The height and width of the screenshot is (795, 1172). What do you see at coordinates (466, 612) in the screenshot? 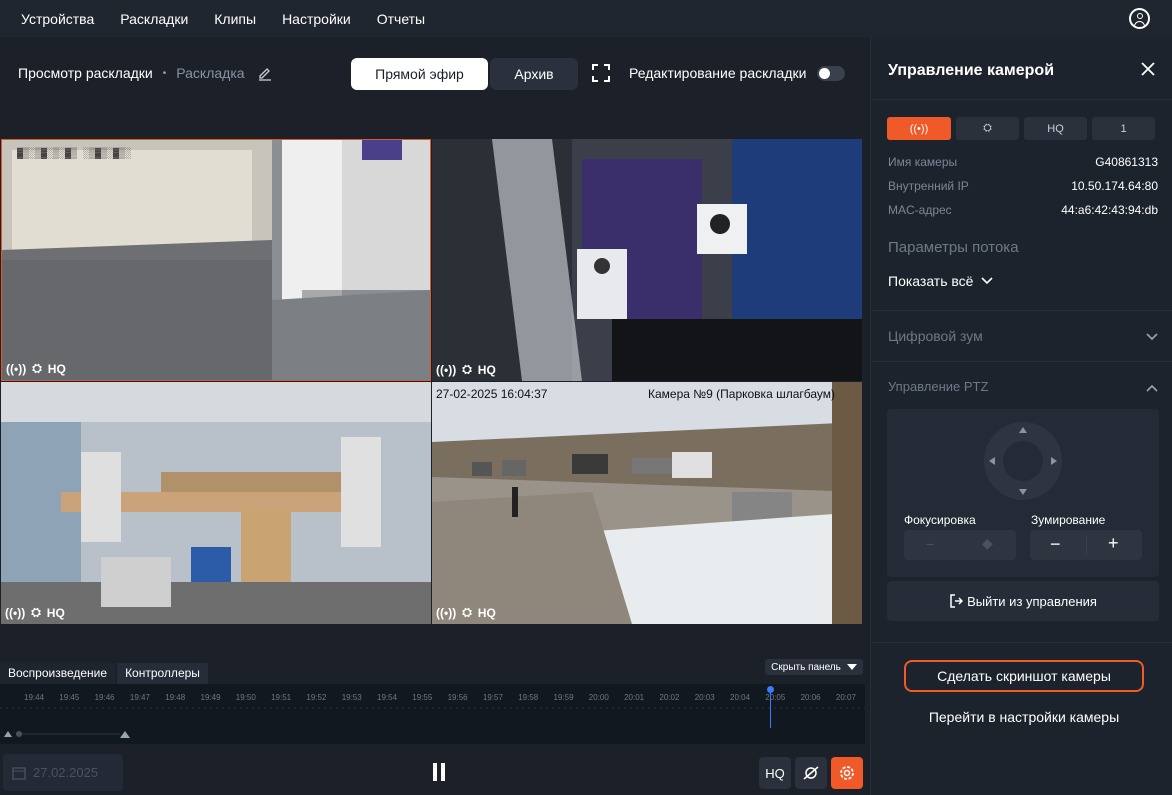
I see `camera-footer-4: ((•)) ⛭ HQ` at bounding box center [466, 612].